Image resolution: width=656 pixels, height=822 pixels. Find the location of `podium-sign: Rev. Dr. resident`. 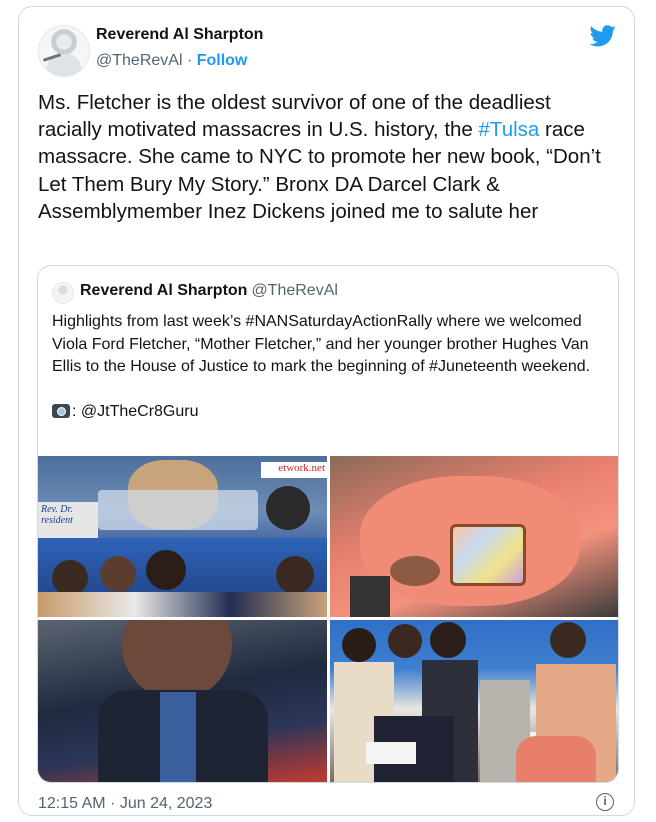

podium-sign: Rev. Dr. resident is located at coordinates (68, 521).